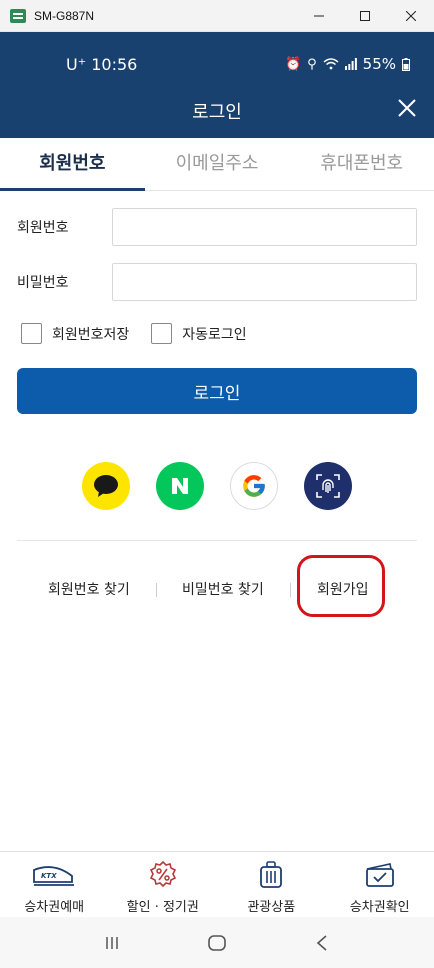 This screenshot has width=434, height=968. What do you see at coordinates (217, 112) in the screenshot?
I see `page-title: 로그인` at bounding box center [217, 112].